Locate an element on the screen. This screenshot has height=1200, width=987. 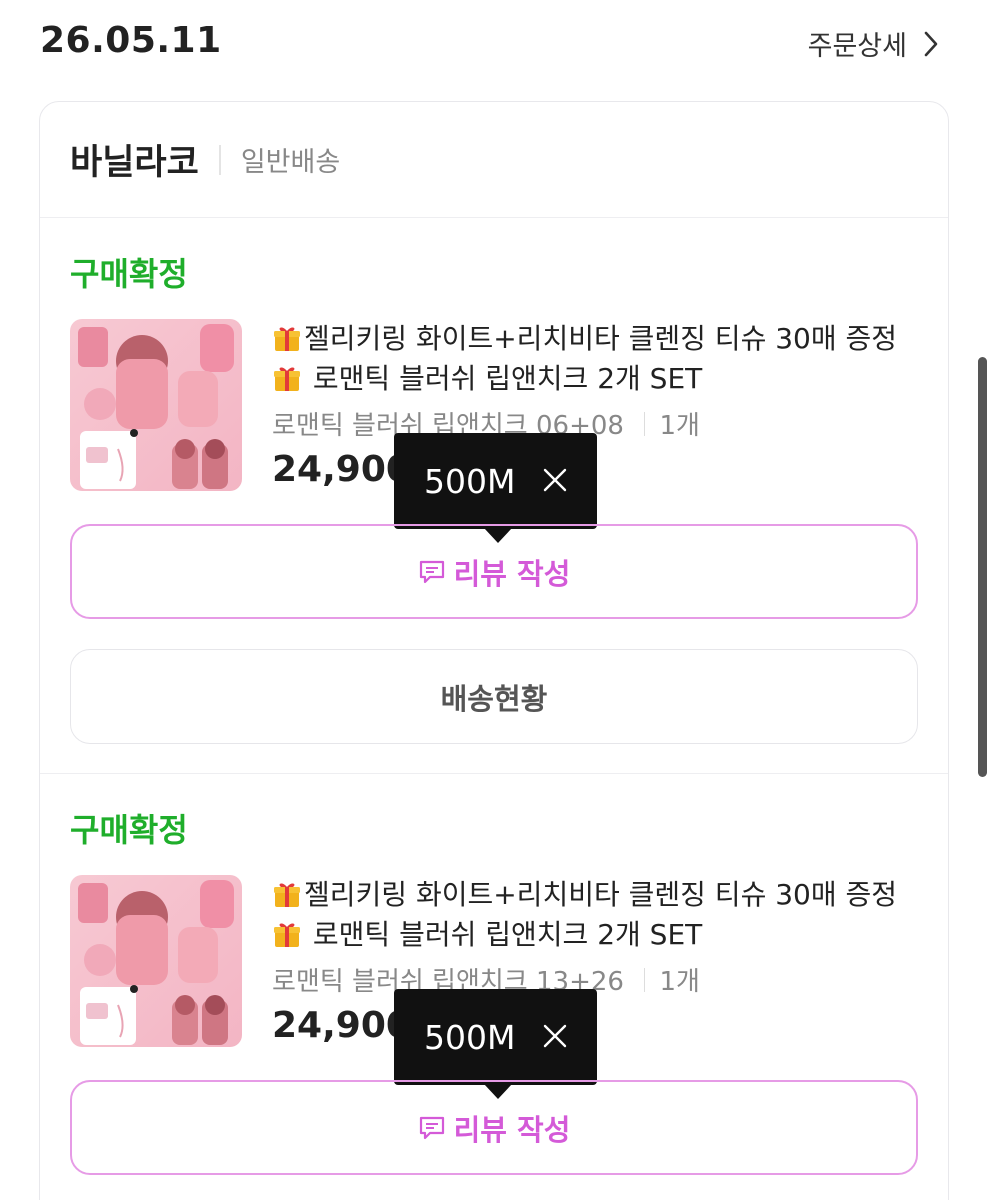
shipping-status-button: 배송현황 is located at coordinates (494, 696).